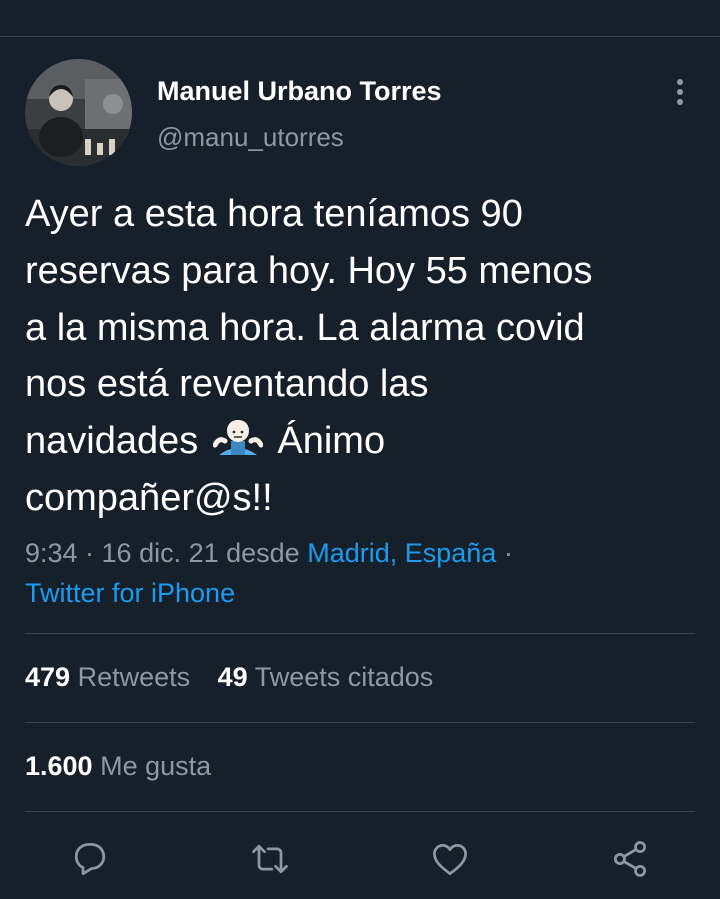 This screenshot has width=720, height=899. I want to click on tweet-timestamp: 9:34 · 16 dic. 21 desde, so click(166, 553).